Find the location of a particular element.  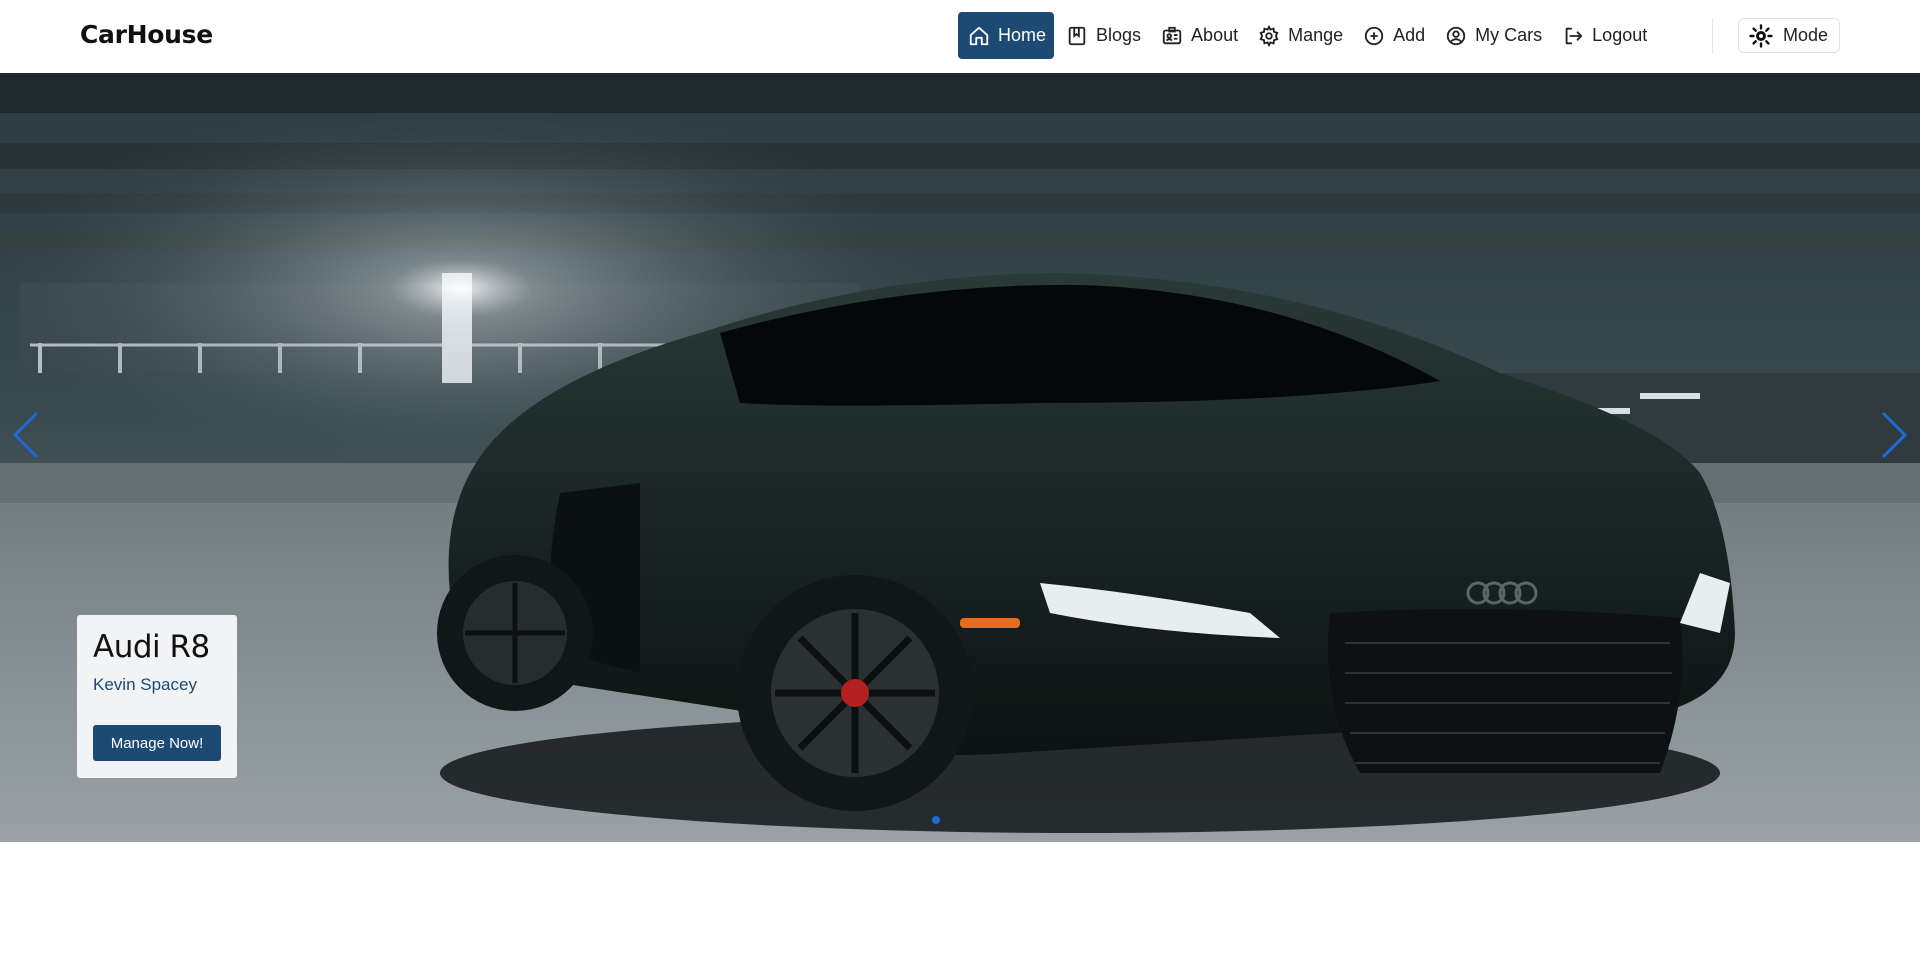

chevron-left-icon is located at coordinates (25, 435).